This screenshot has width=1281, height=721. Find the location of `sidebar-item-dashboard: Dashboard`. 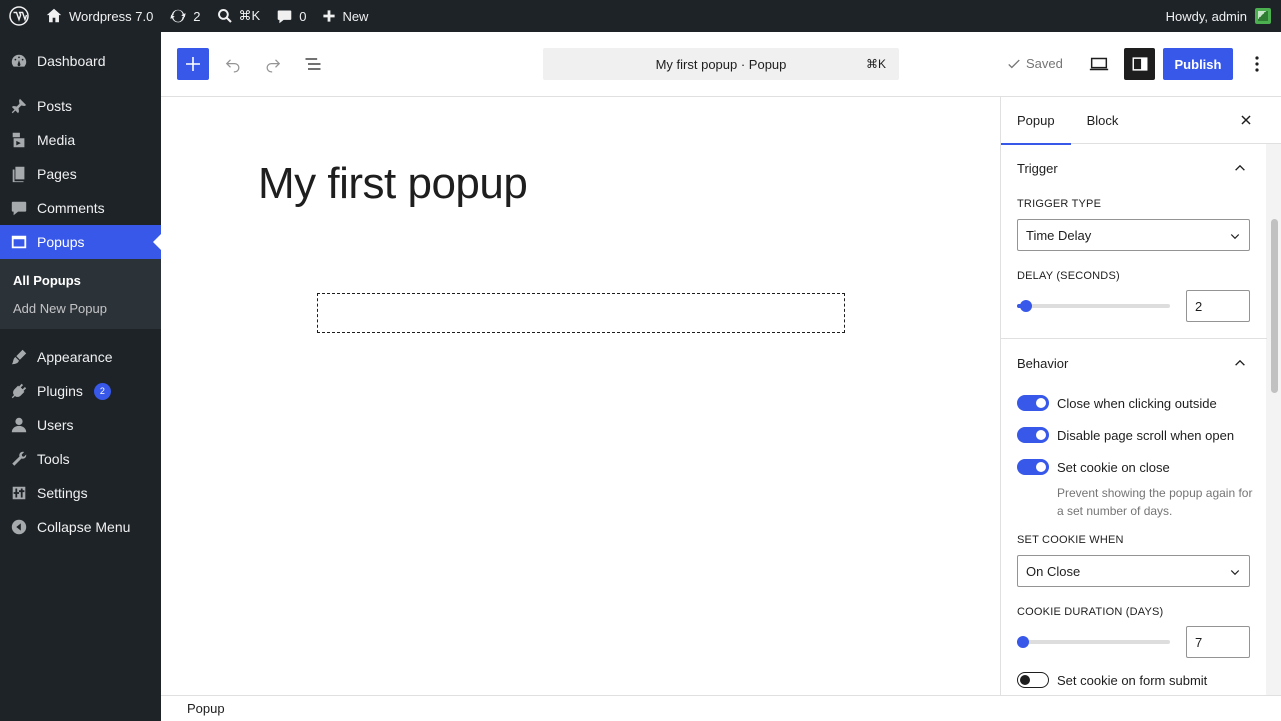

sidebar-item-dashboard: Dashboard is located at coordinates (80, 61).